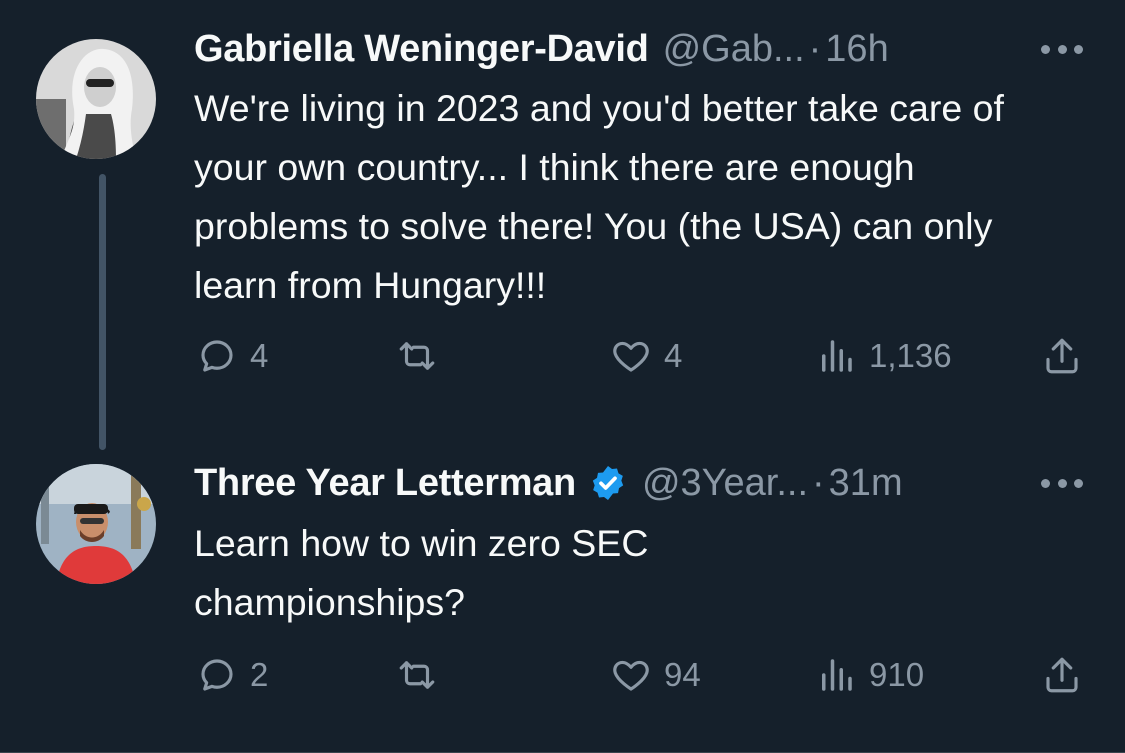 Image resolution: width=1125 pixels, height=753 pixels. What do you see at coordinates (562, 679) in the screenshot?
I see `tweet-actions: 2 94 910` at bounding box center [562, 679].